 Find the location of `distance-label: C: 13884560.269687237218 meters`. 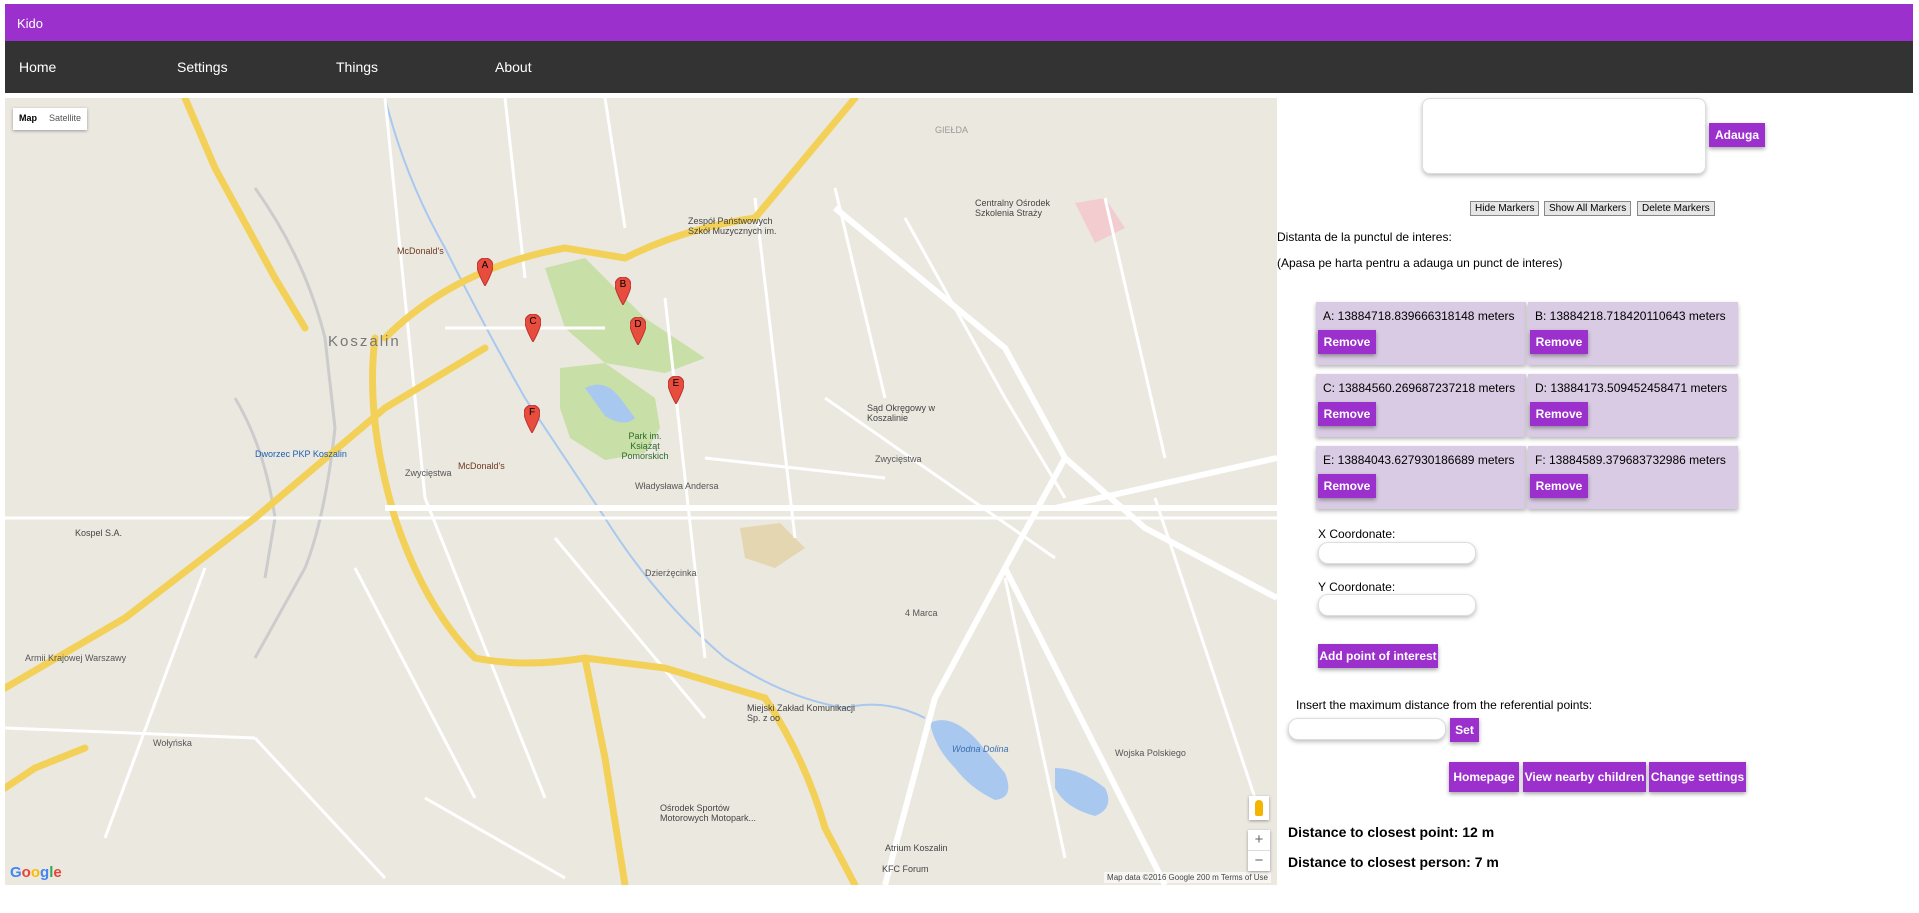

distance-label: C: 13884560.269687237218 meters is located at coordinates (1419, 388).